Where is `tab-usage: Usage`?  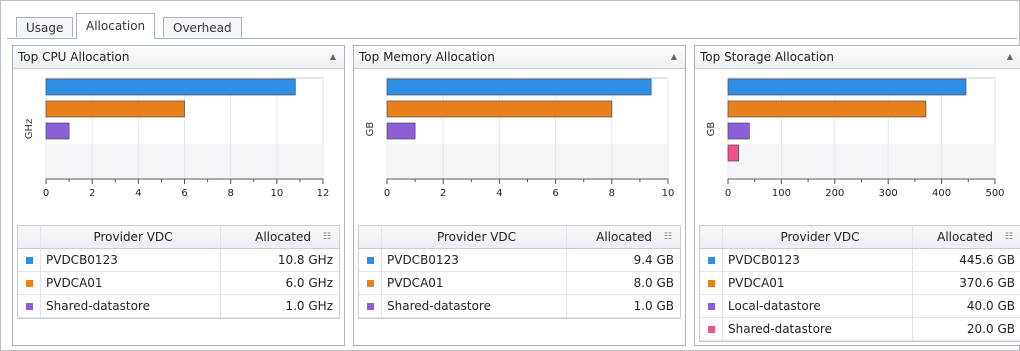 tab-usage: Usage is located at coordinates (45, 27).